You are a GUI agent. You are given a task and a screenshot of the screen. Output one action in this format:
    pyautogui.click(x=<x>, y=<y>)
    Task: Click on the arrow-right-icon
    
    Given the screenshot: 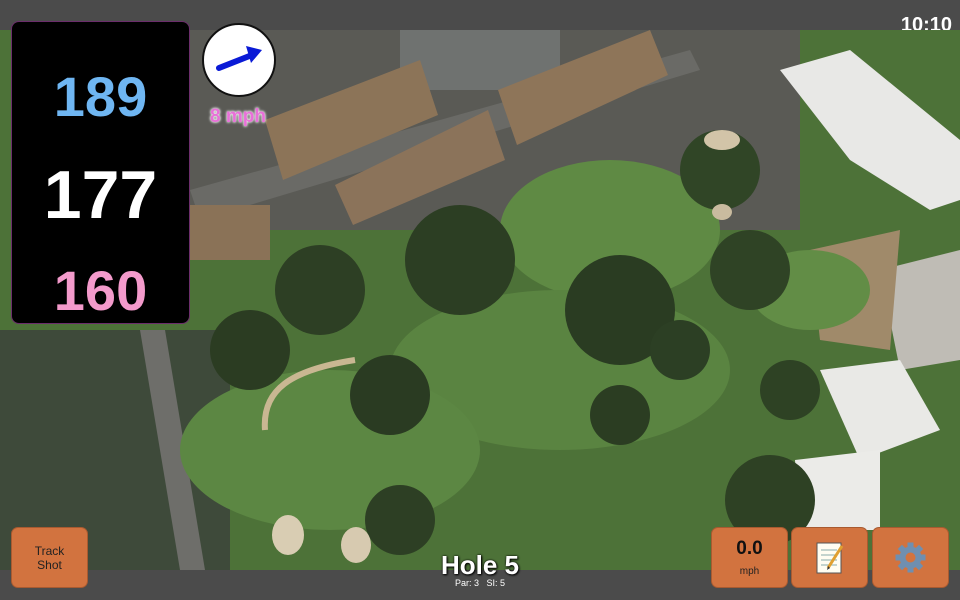 What is the action you would take?
    pyautogui.click(x=239, y=58)
    